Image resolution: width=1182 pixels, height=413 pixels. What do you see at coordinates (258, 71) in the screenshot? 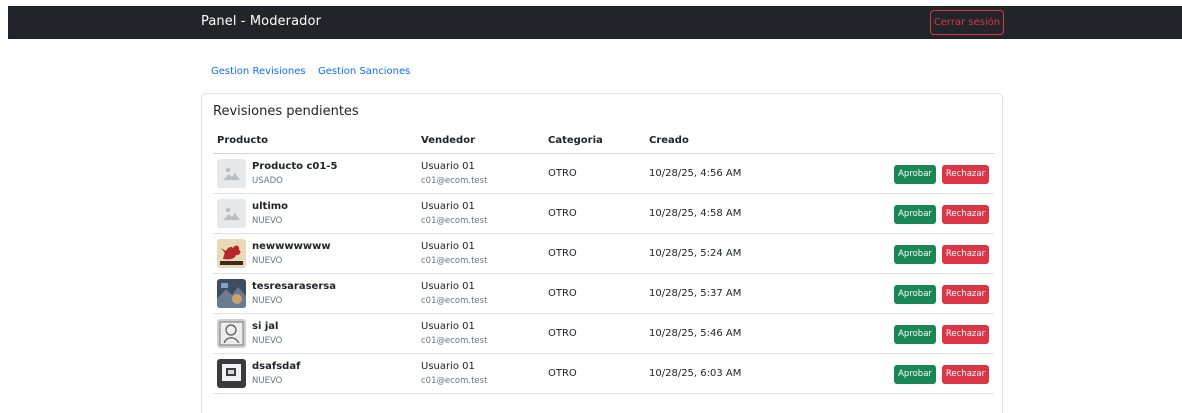
I see `tab-gestion-revisiones: Gestion Revisiones` at bounding box center [258, 71].